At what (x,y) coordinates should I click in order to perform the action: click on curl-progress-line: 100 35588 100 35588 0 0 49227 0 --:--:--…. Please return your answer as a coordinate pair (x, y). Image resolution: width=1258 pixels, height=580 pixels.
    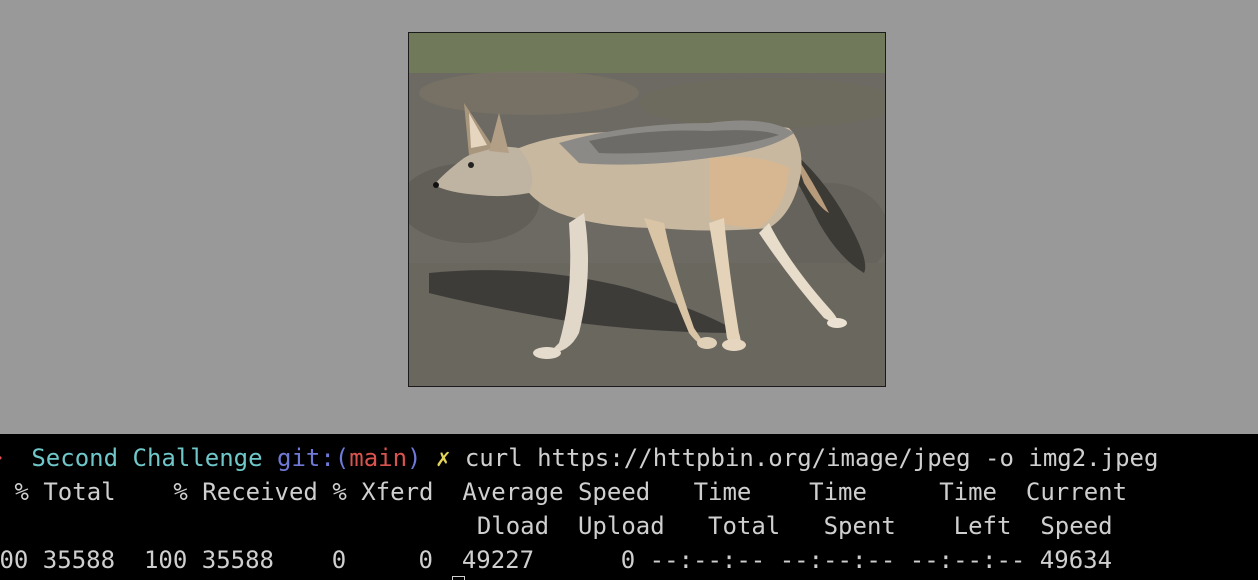
    Looking at the image, I should click on (556, 560).